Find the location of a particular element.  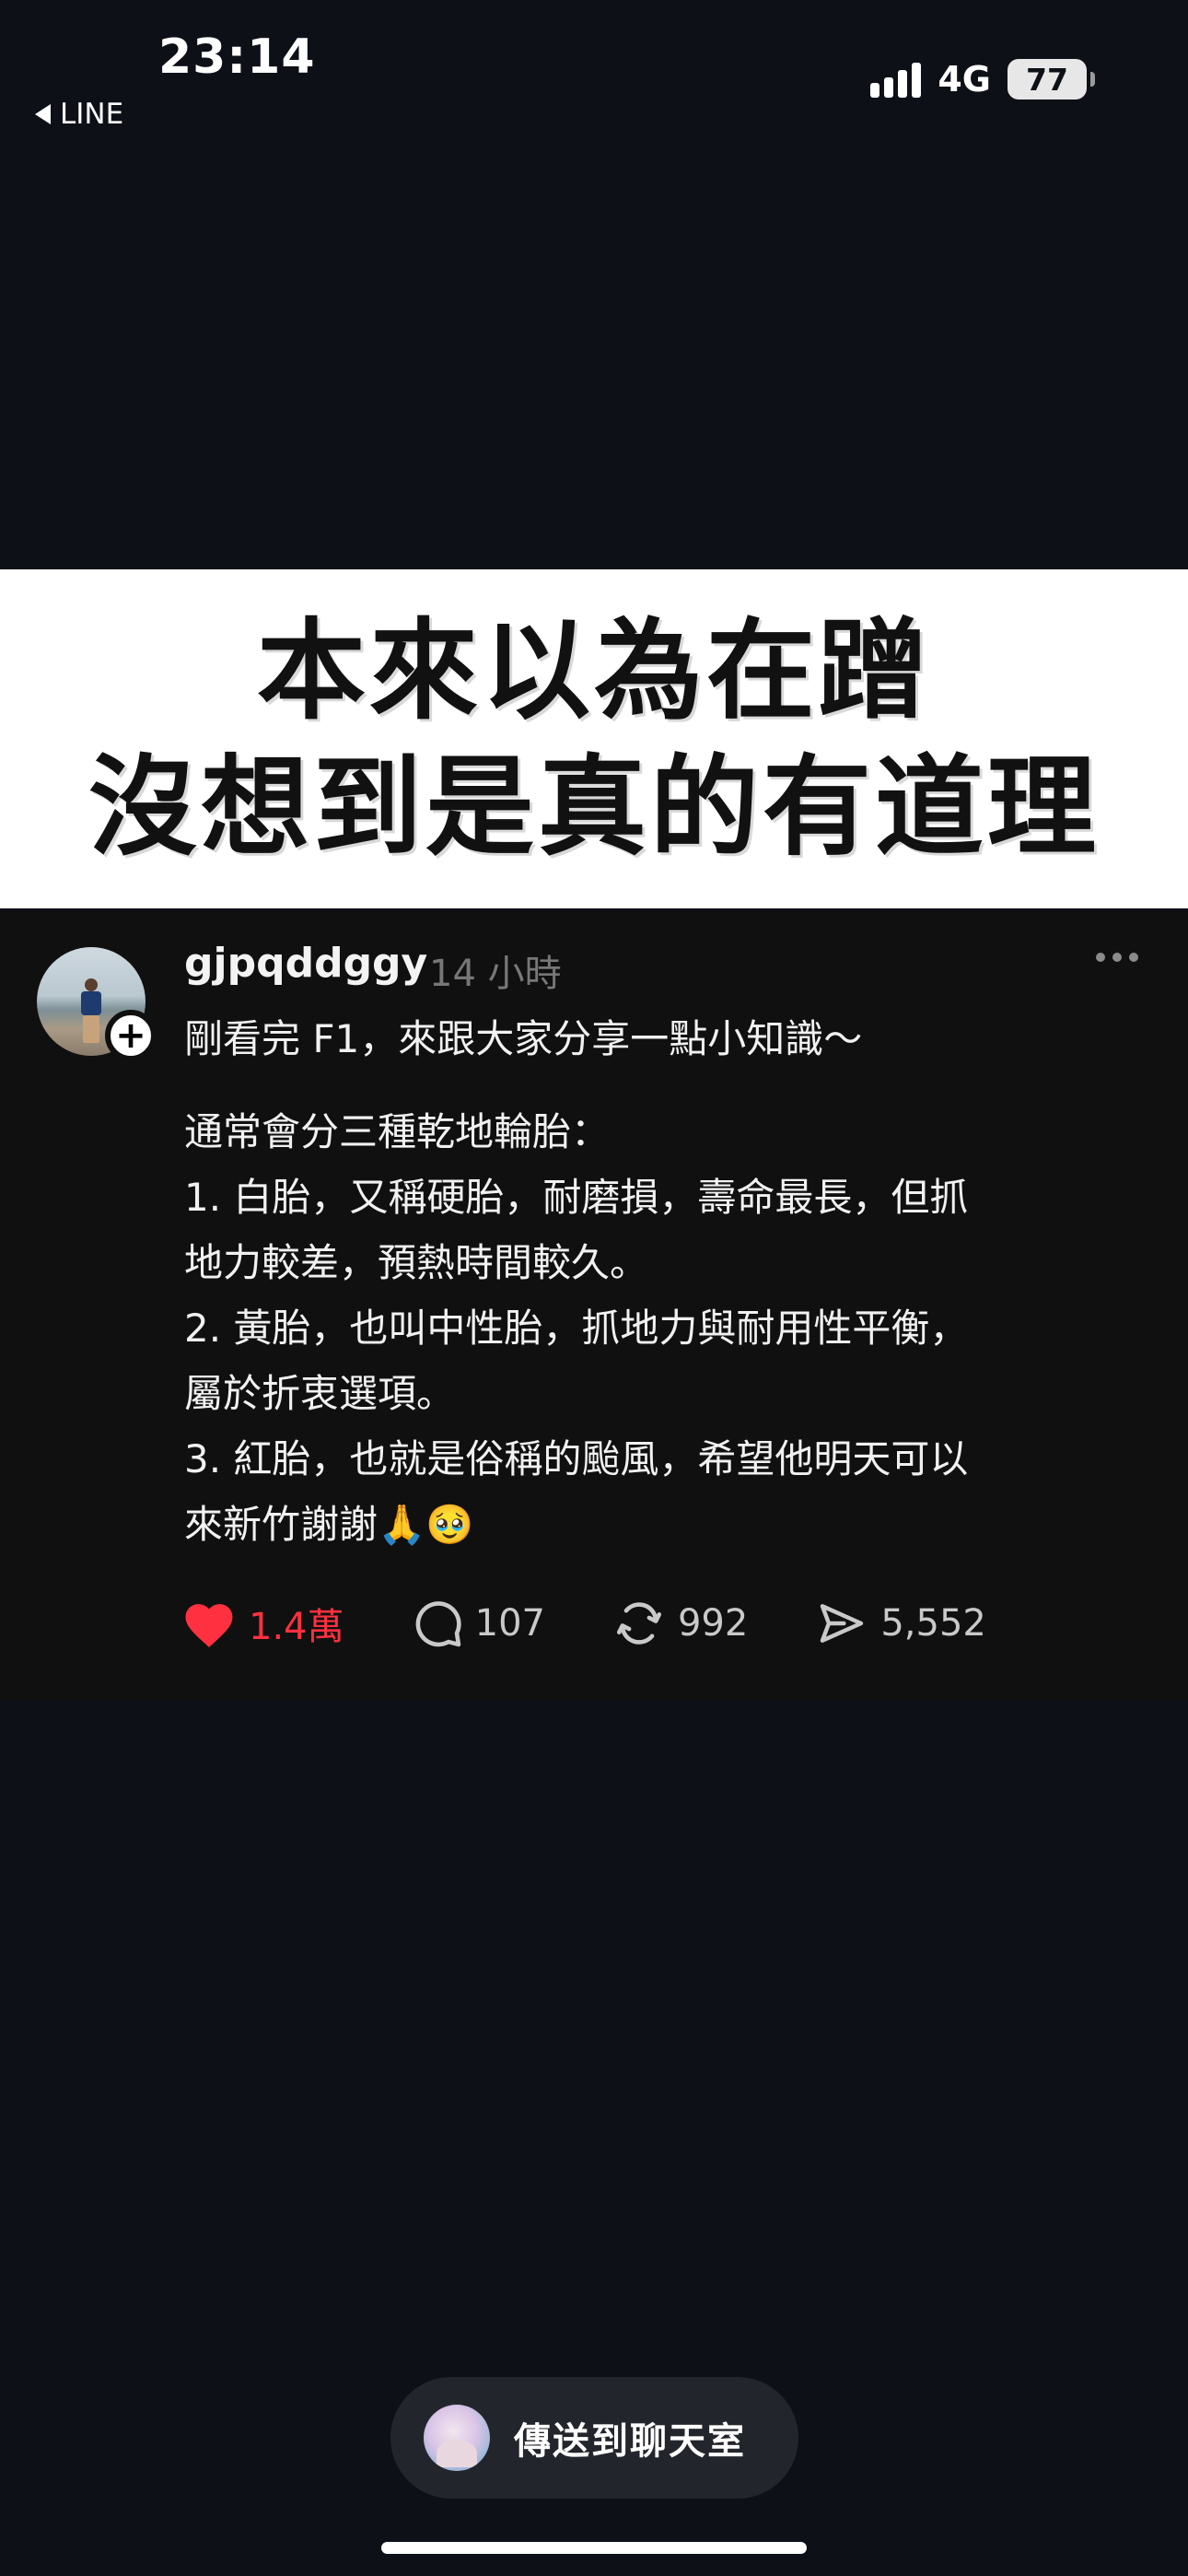

share-button: 5,552 is located at coordinates (900, 1623).